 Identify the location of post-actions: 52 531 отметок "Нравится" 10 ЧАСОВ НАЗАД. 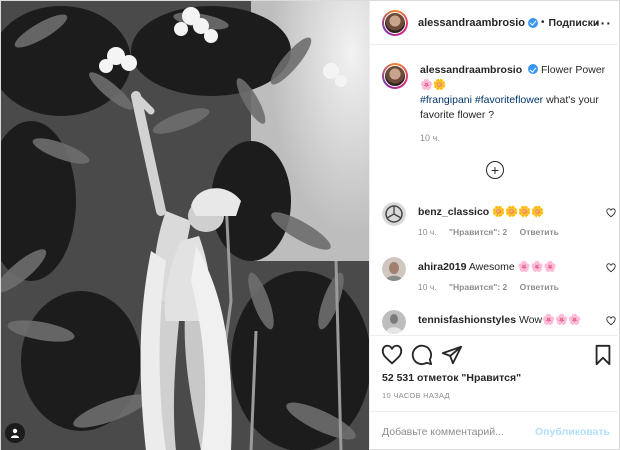
(495, 370).